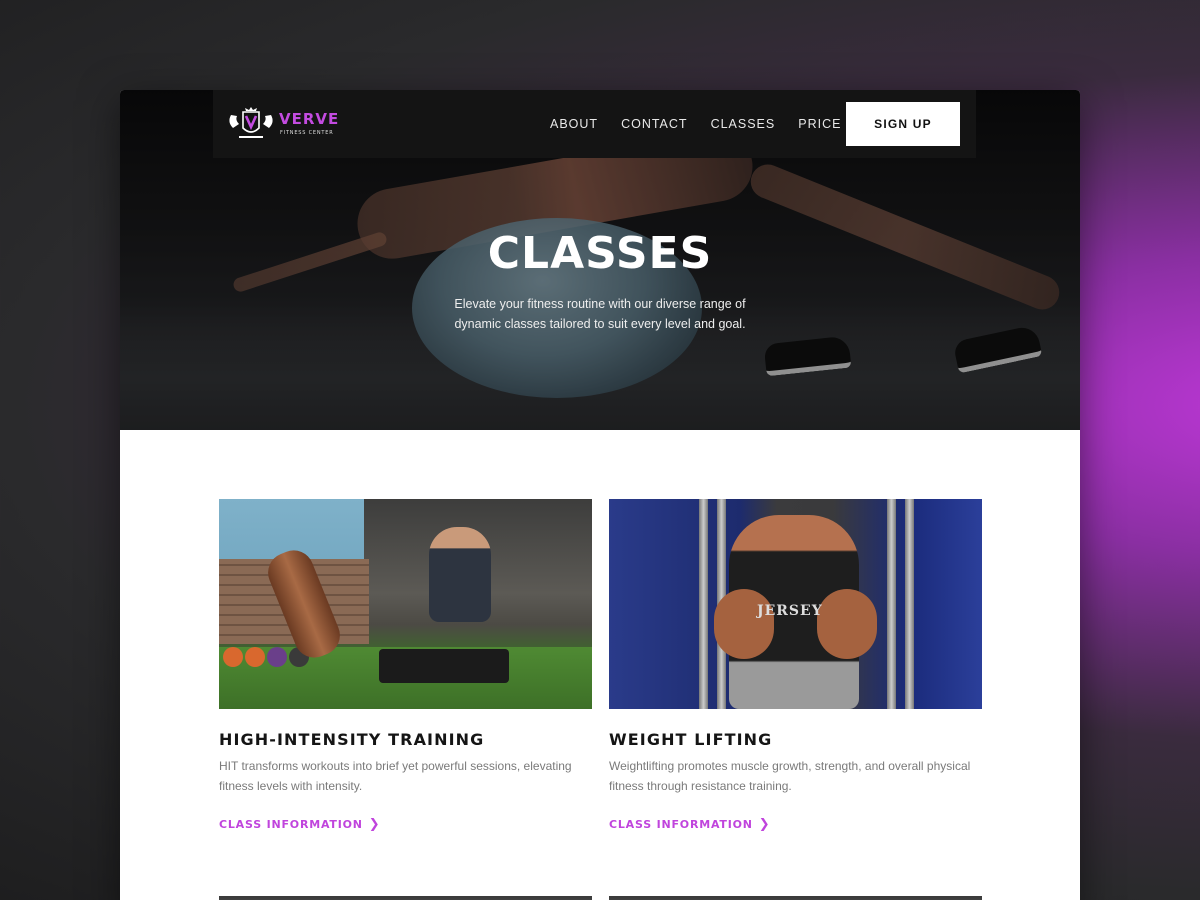 Image resolution: width=1200 pixels, height=900 pixels. What do you see at coordinates (405, 604) in the screenshot?
I see `class-image-hit` at bounding box center [405, 604].